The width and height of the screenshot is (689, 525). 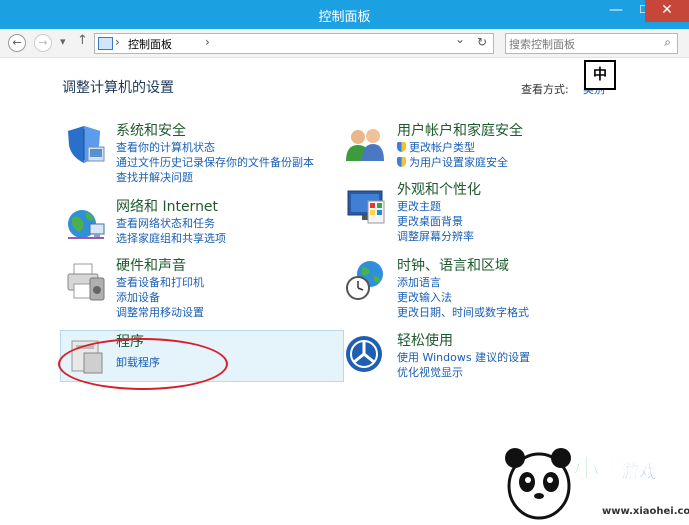 I want to click on category-appearance: 外观和个性化 更改主题 更改桌面背景 调整屏幕分辨率, so click(x=439, y=213).